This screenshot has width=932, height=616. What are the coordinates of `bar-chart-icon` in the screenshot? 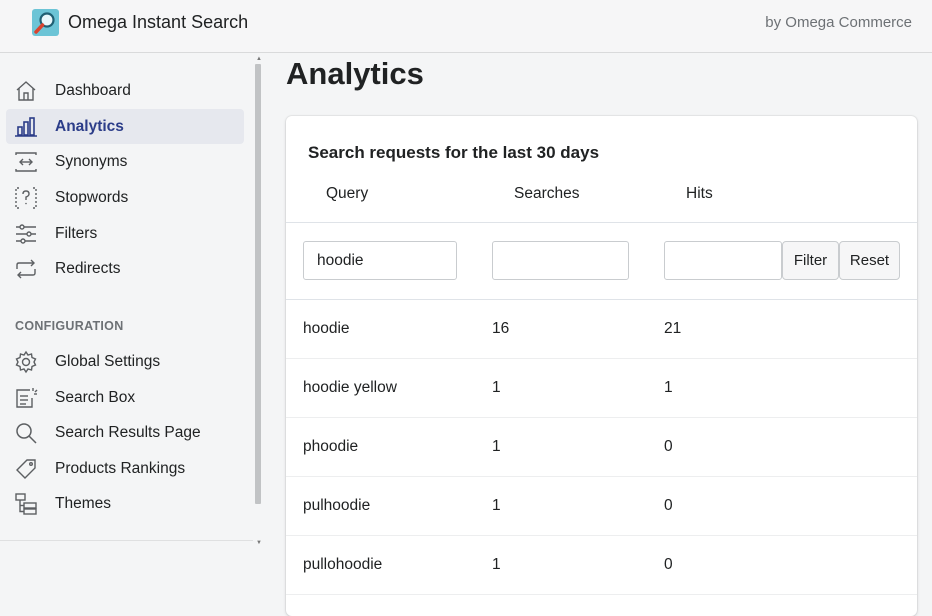 It's located at (26, 127).